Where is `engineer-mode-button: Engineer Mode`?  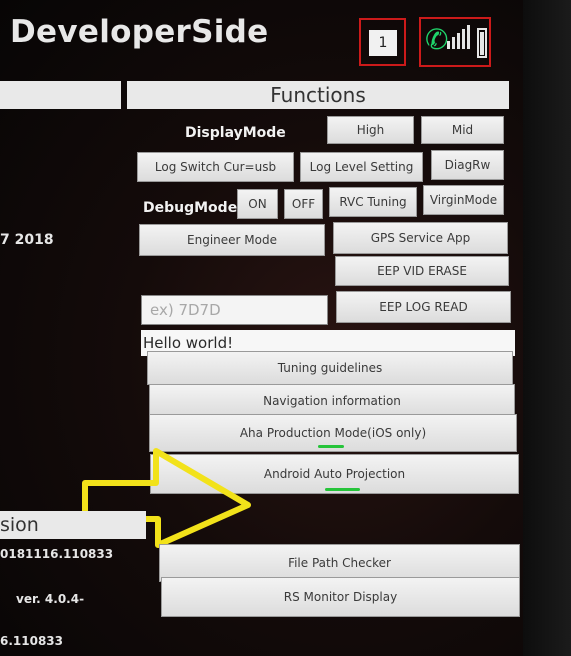
engineer-mode-button: Engineer Mode is located at coordinates (232, 240).